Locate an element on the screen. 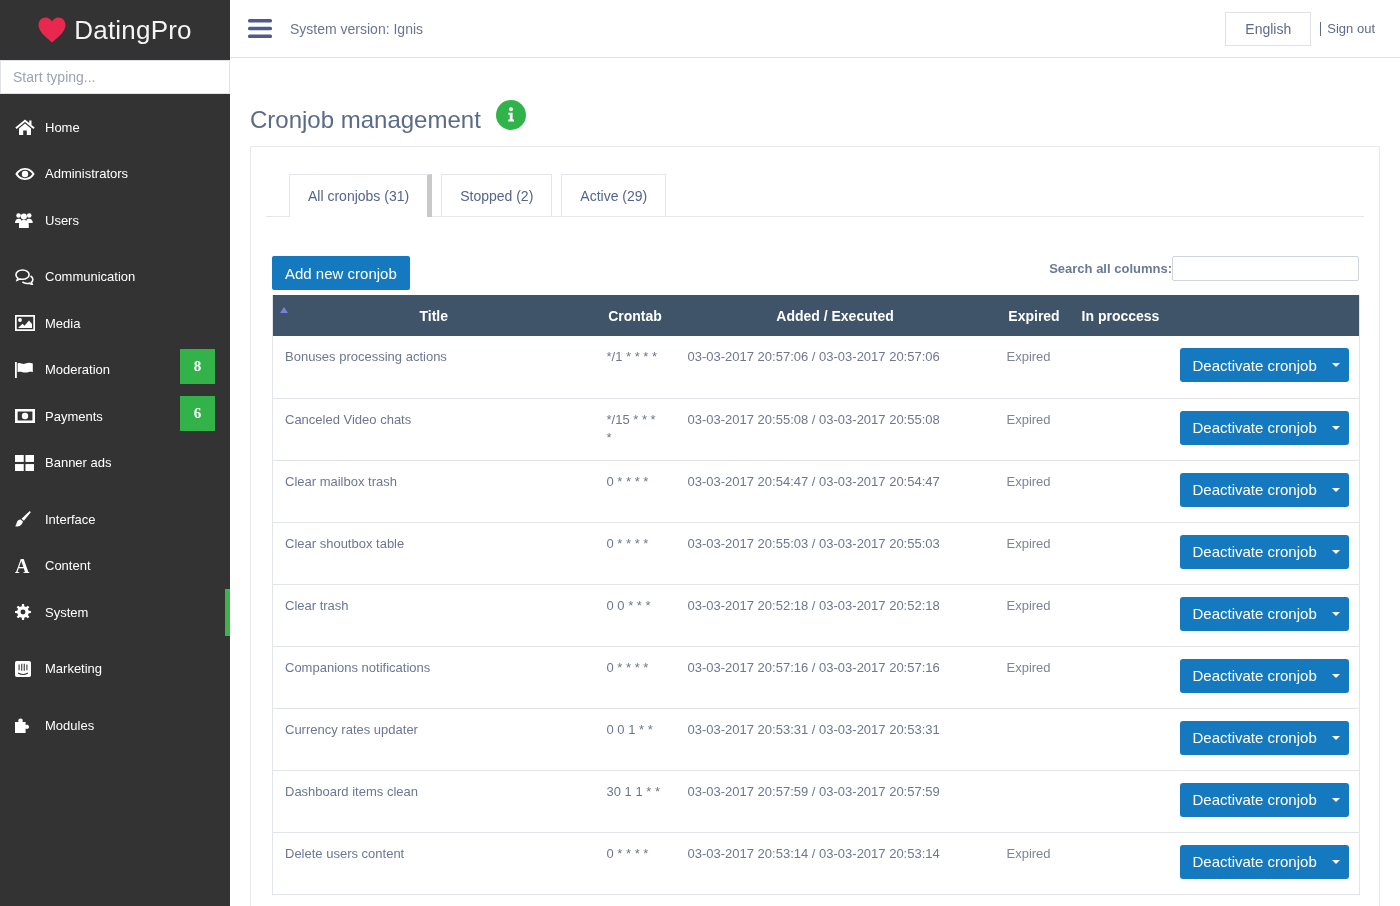  table-cell: Canceled Video chats is located at coordinates (433, 429).